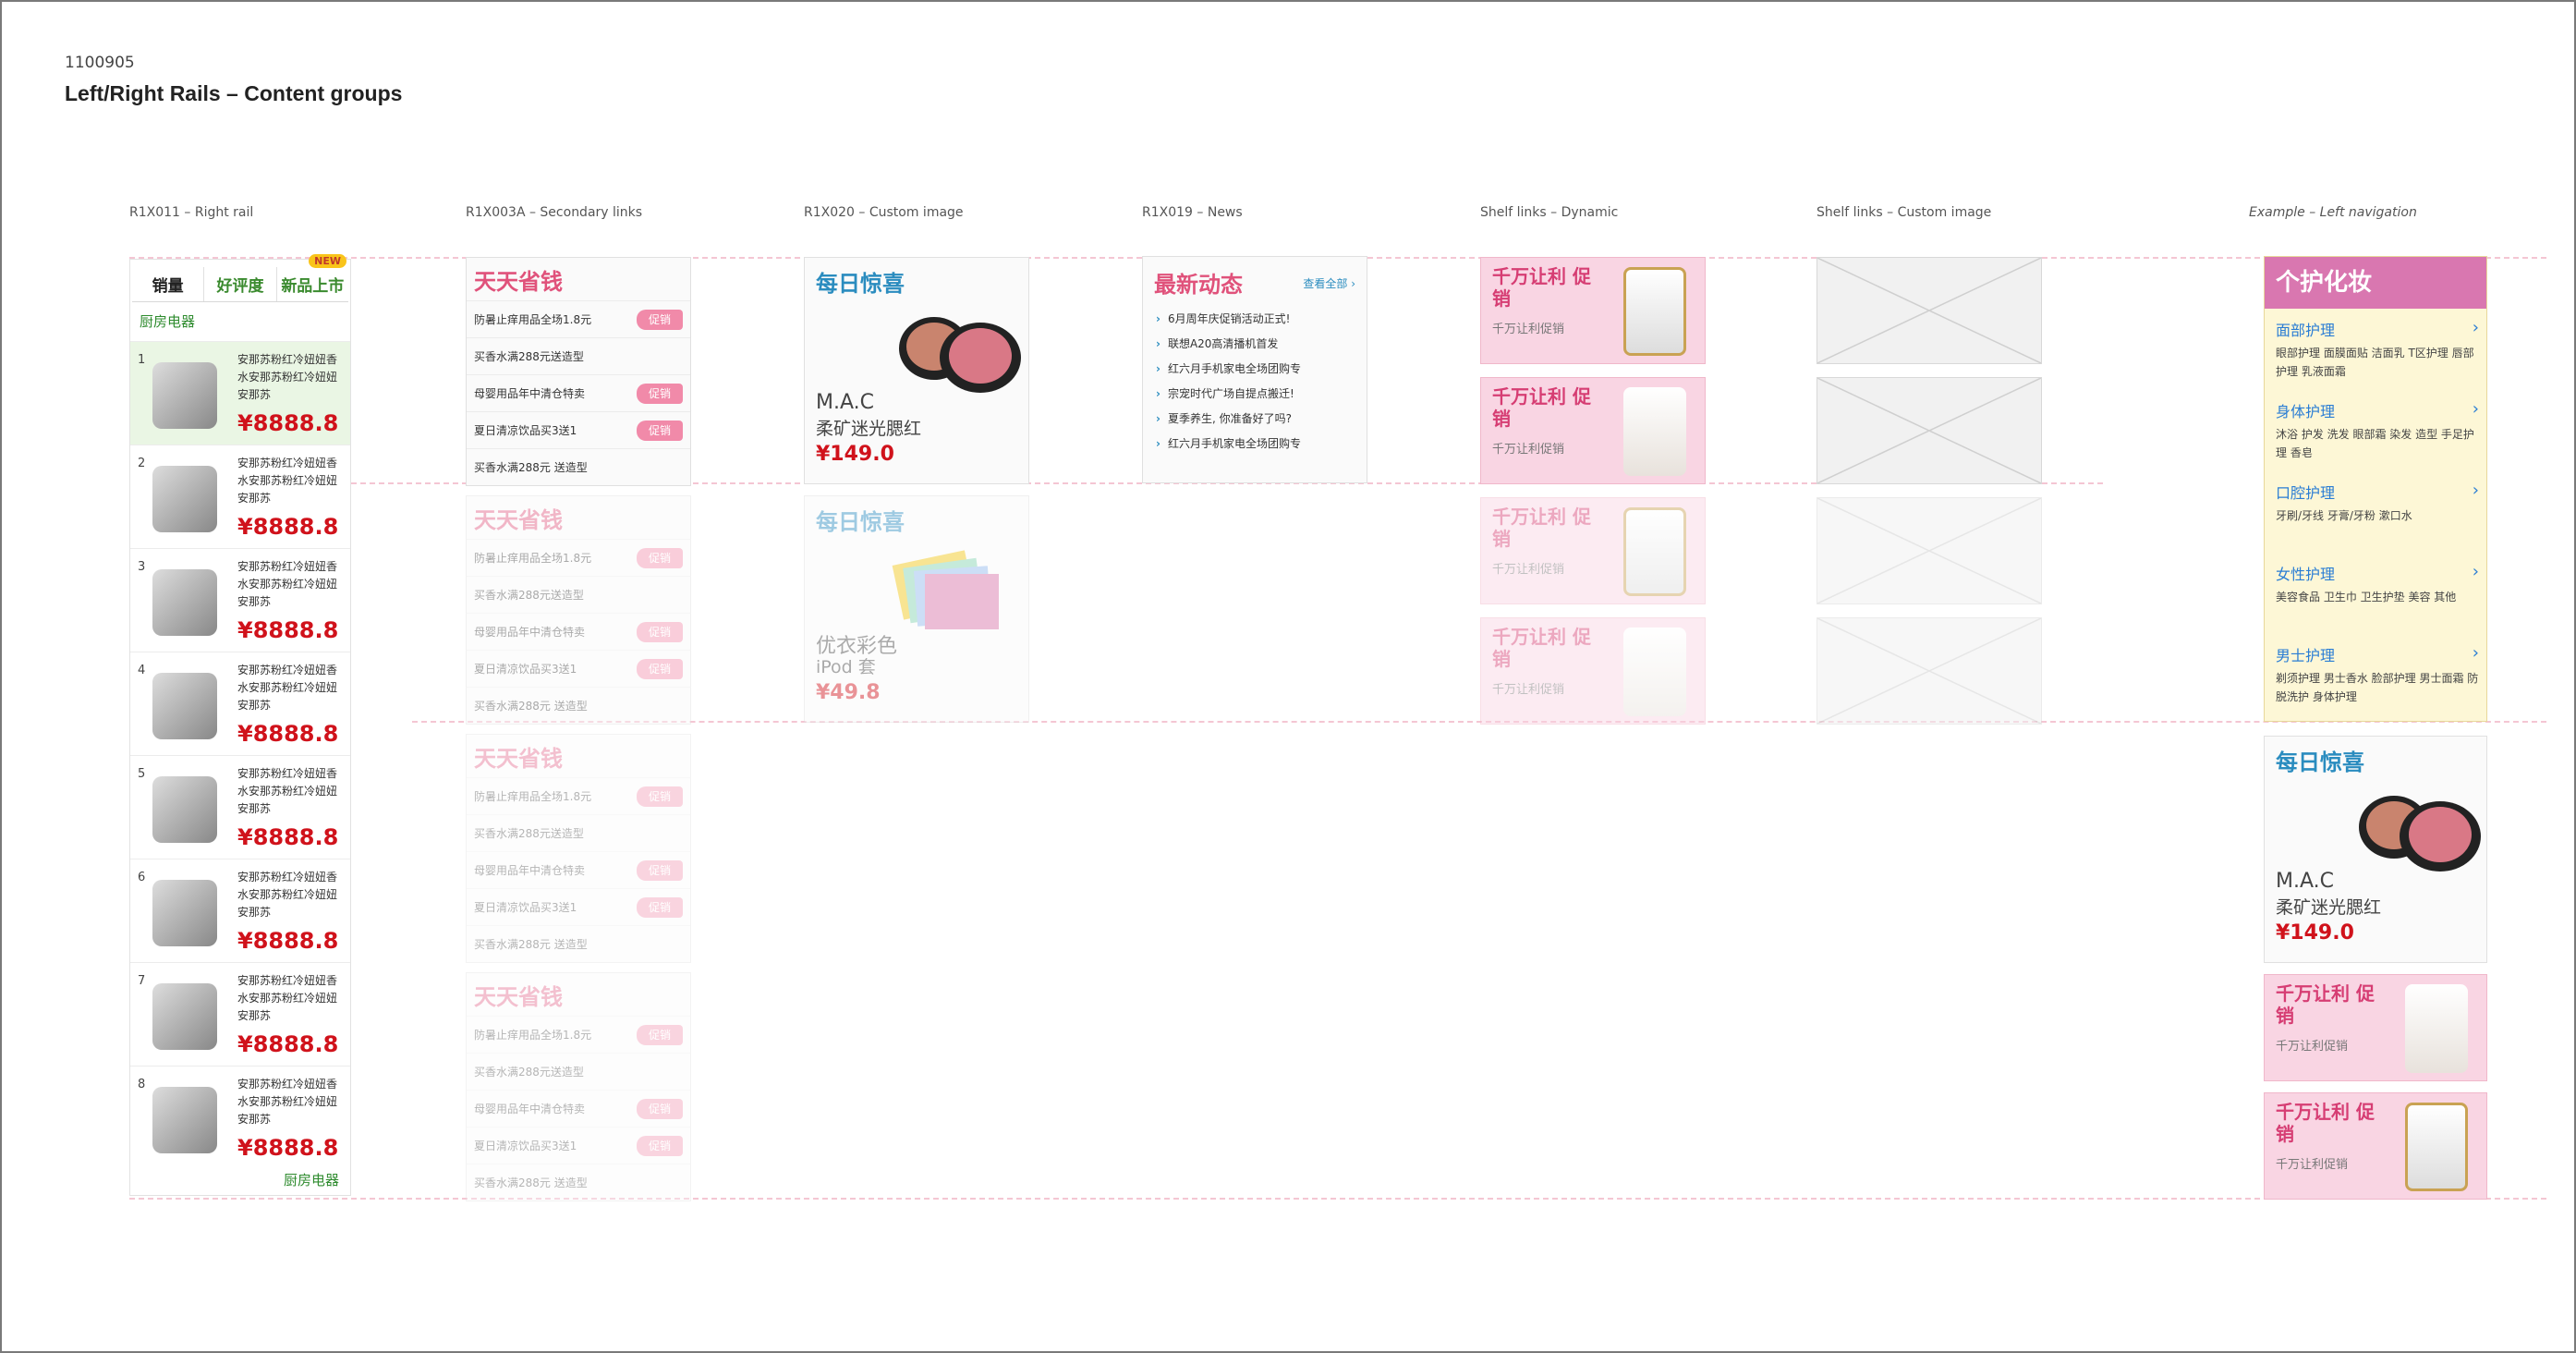 The width and height of the screenshot is (2576, 1353). I want to click on rr-product-item: 4 安那苏粉红冷妞妞香水安那苏粉红冷妞妞安那苏 ¥8888.8, so click(240, 704).